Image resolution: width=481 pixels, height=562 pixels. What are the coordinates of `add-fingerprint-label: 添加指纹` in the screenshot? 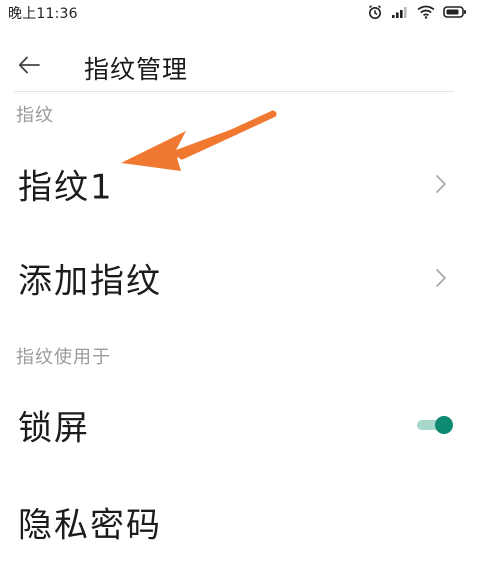 It's located at (90, 281).